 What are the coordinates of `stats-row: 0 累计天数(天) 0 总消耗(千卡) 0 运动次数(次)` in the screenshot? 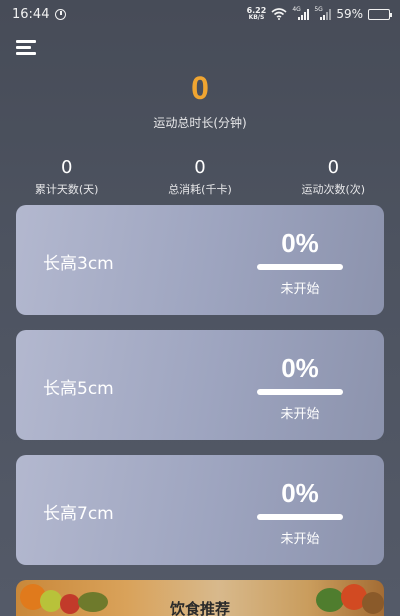 It's located at (200, 177).